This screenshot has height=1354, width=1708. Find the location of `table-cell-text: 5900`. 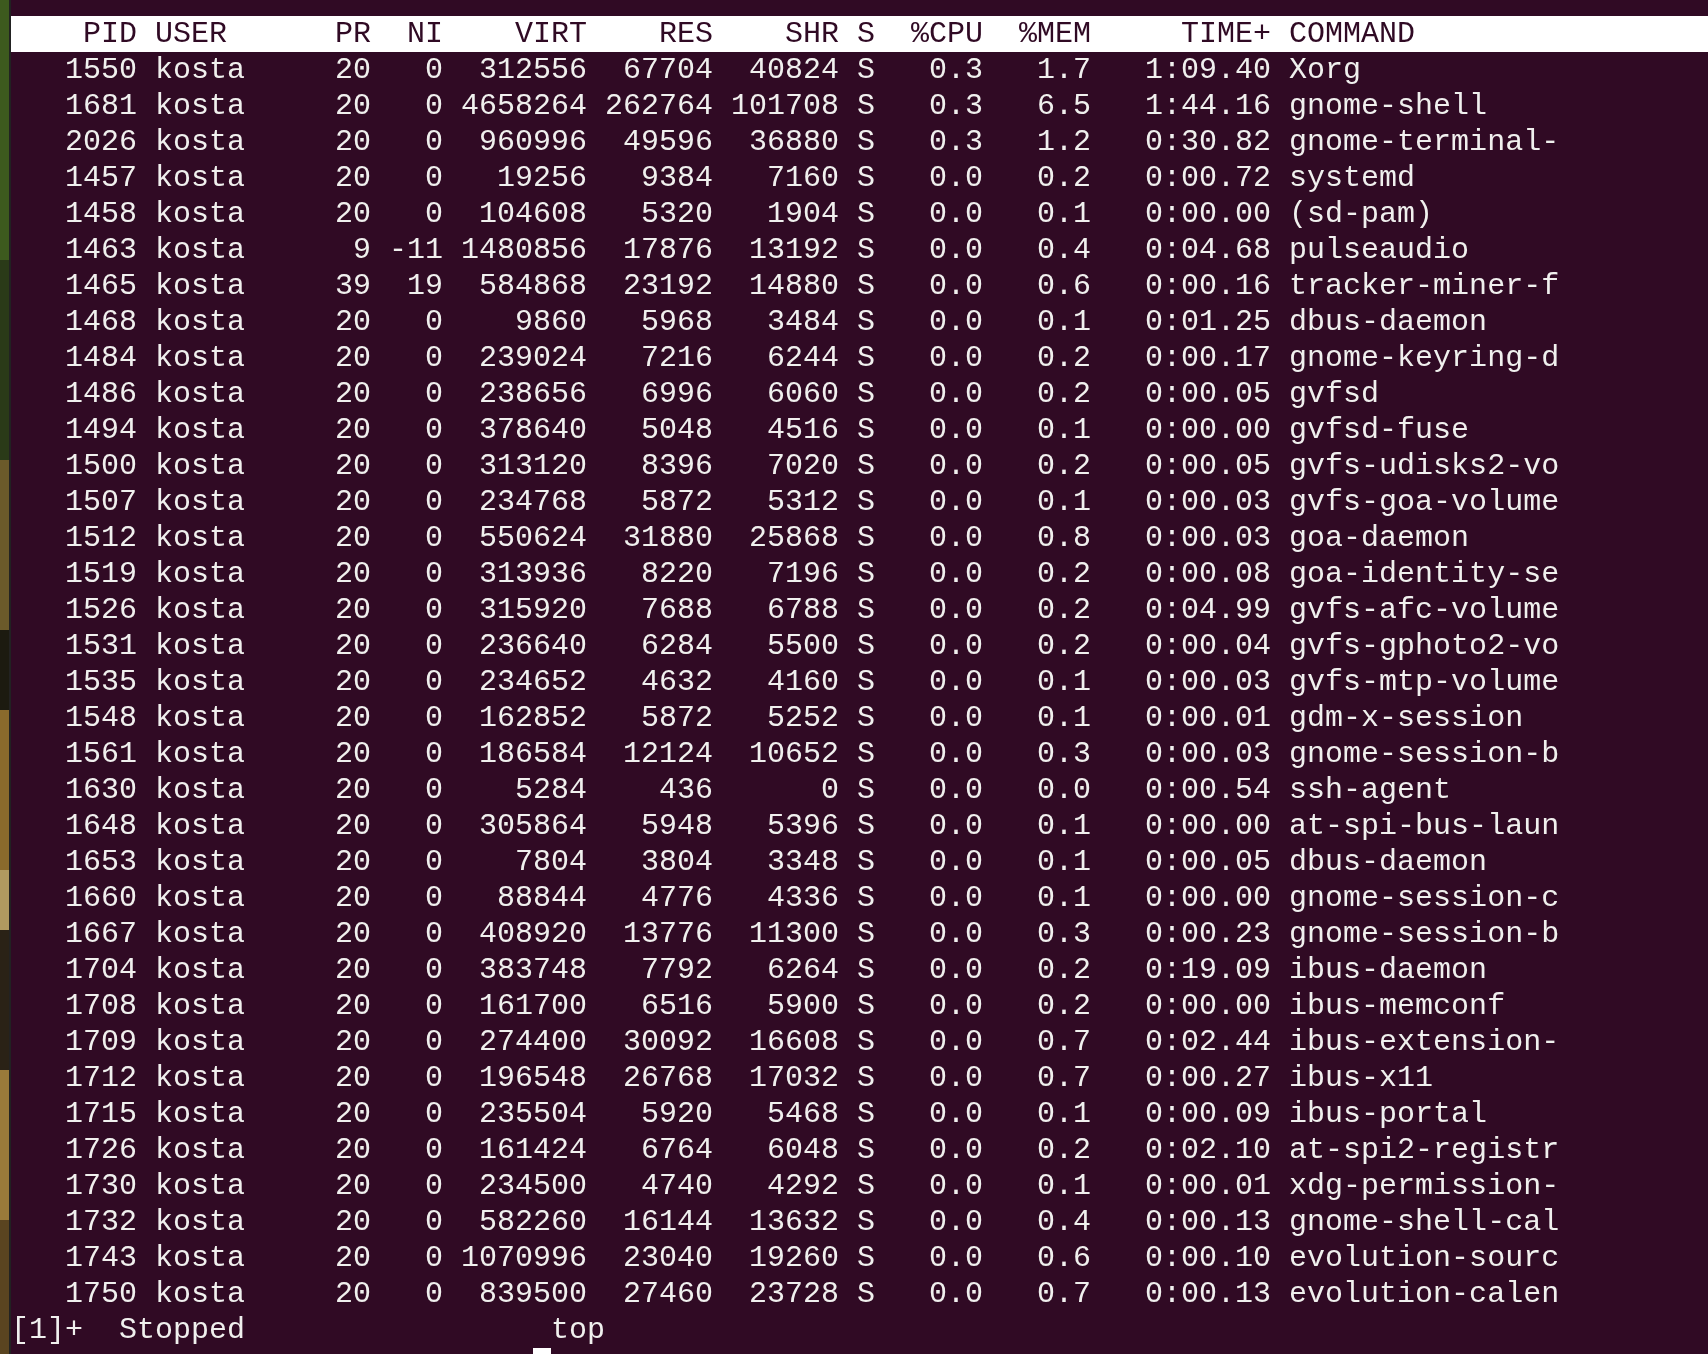

table-cell-text: 5900 is located at coordinates (803, 1006).